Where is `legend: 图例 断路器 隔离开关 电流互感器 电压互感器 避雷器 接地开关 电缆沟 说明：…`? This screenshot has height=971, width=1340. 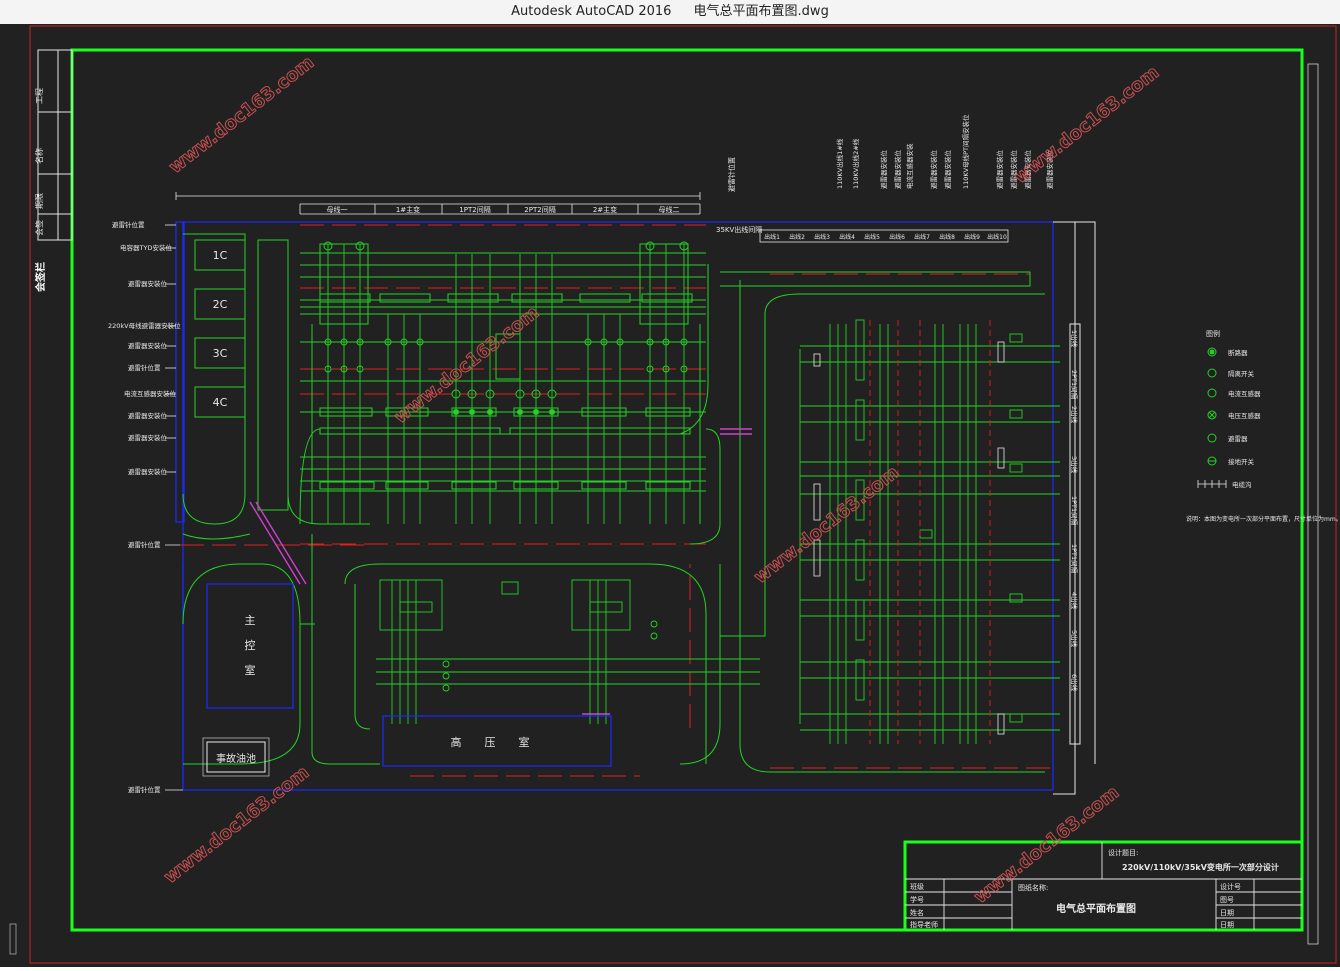
legend: 图例 断路器 隔离开关 电流互感器 电压互感器 避雷器 接地开关 电缆沟 说明：… is located at coordinates (1263, 426).